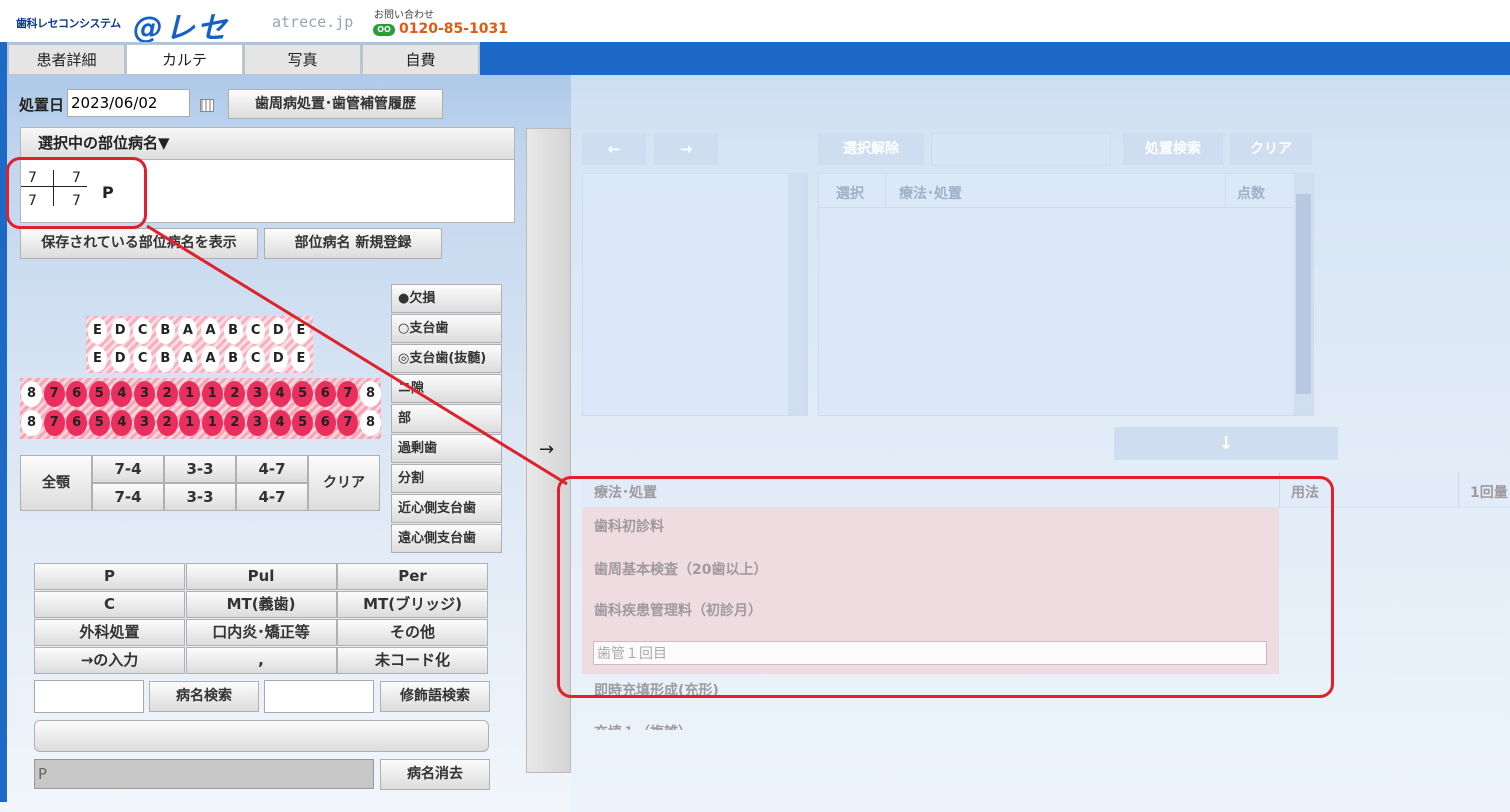 This screenshot has width=1510, height=812. I want to click on annotation-arrow-svg, so click(357, 355).